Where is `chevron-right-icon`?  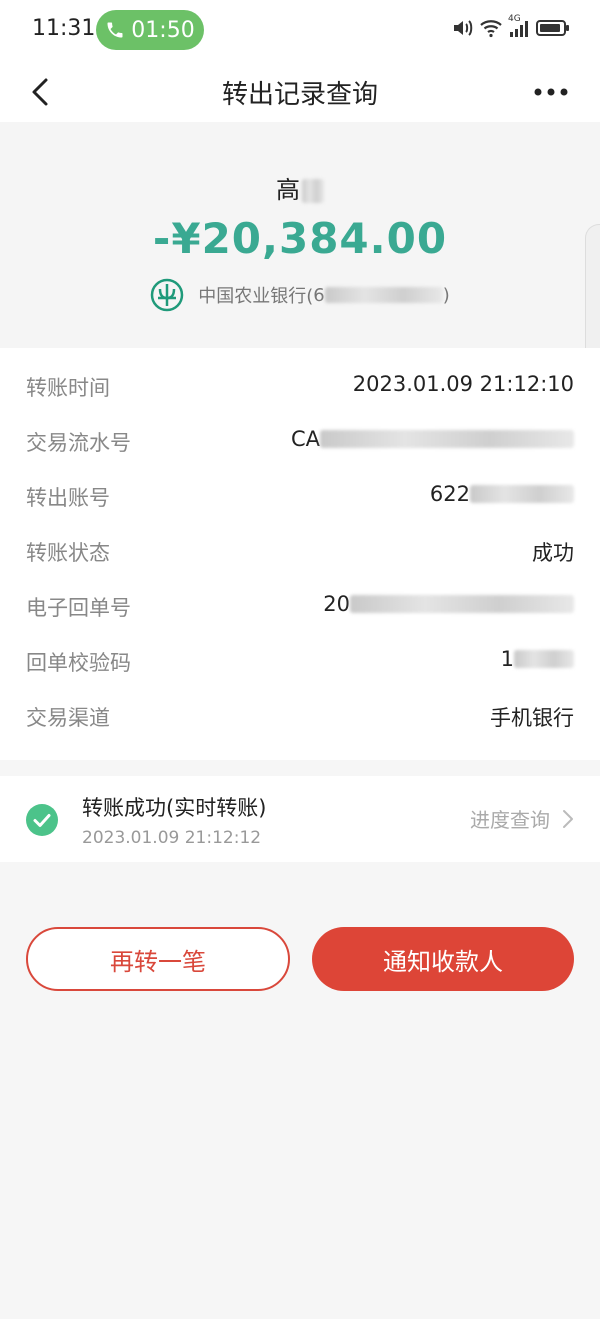 chevron-right-icon is located at coordinates (568, 818).